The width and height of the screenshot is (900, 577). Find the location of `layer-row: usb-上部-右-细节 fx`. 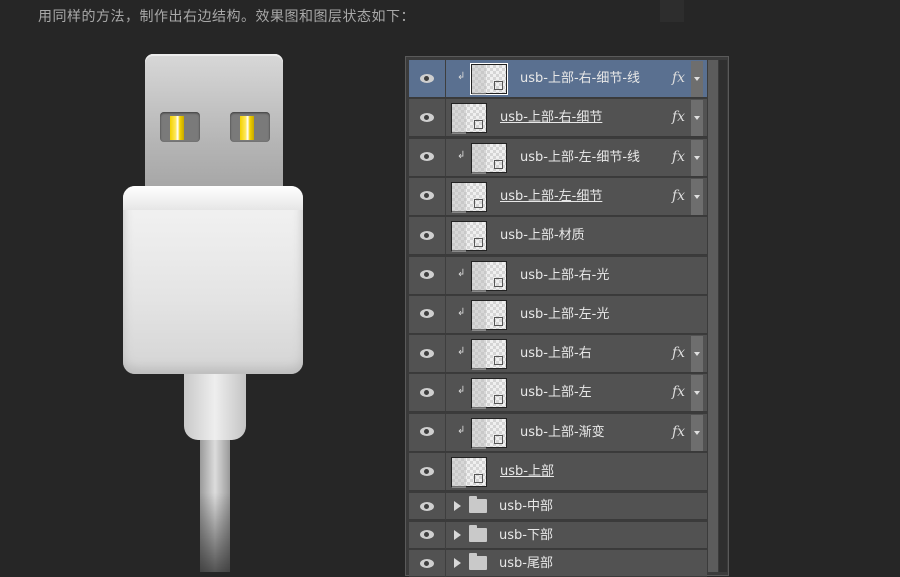

layer-row: usb-上部-右-细节 fx is located at coordinates (558, 118).